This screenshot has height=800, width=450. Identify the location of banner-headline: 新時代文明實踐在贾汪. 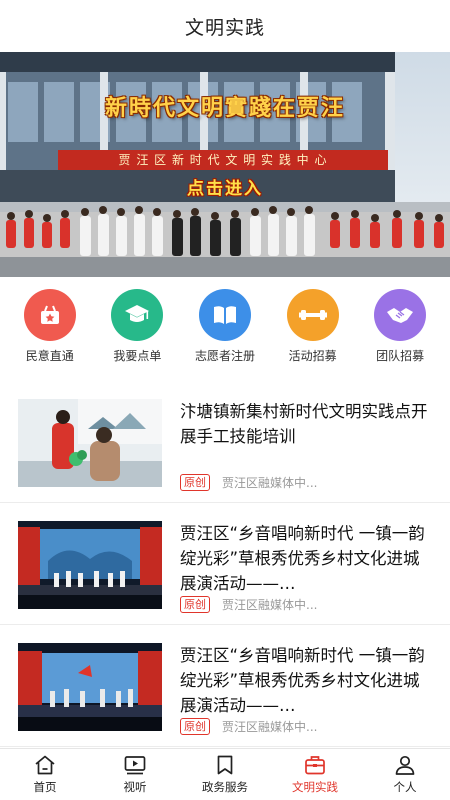
(224, 108).